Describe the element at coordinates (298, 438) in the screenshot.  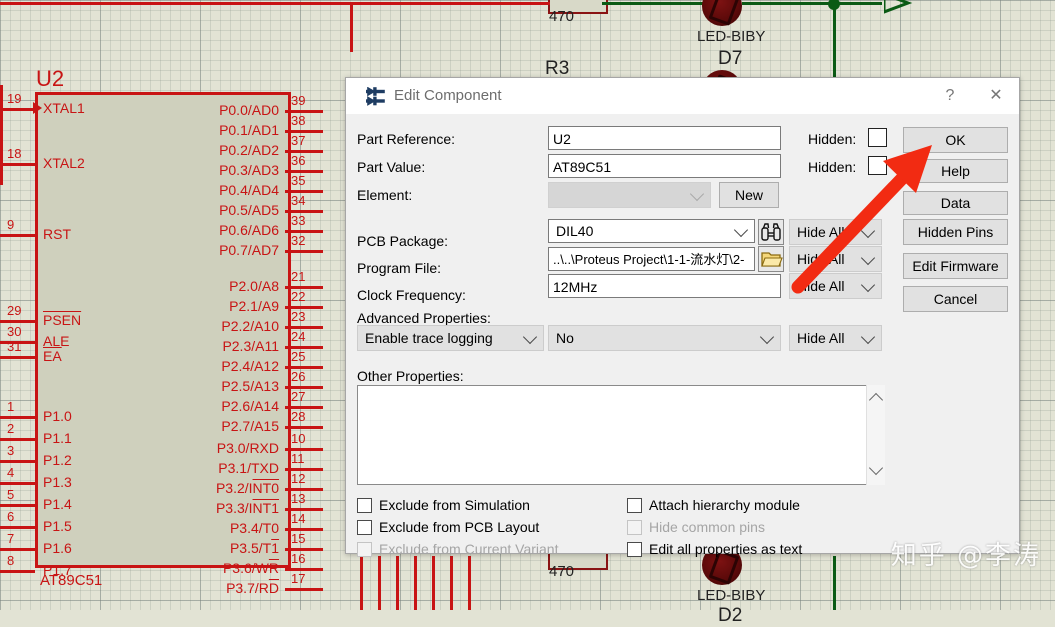
I see `pin-number: 10` at that location.